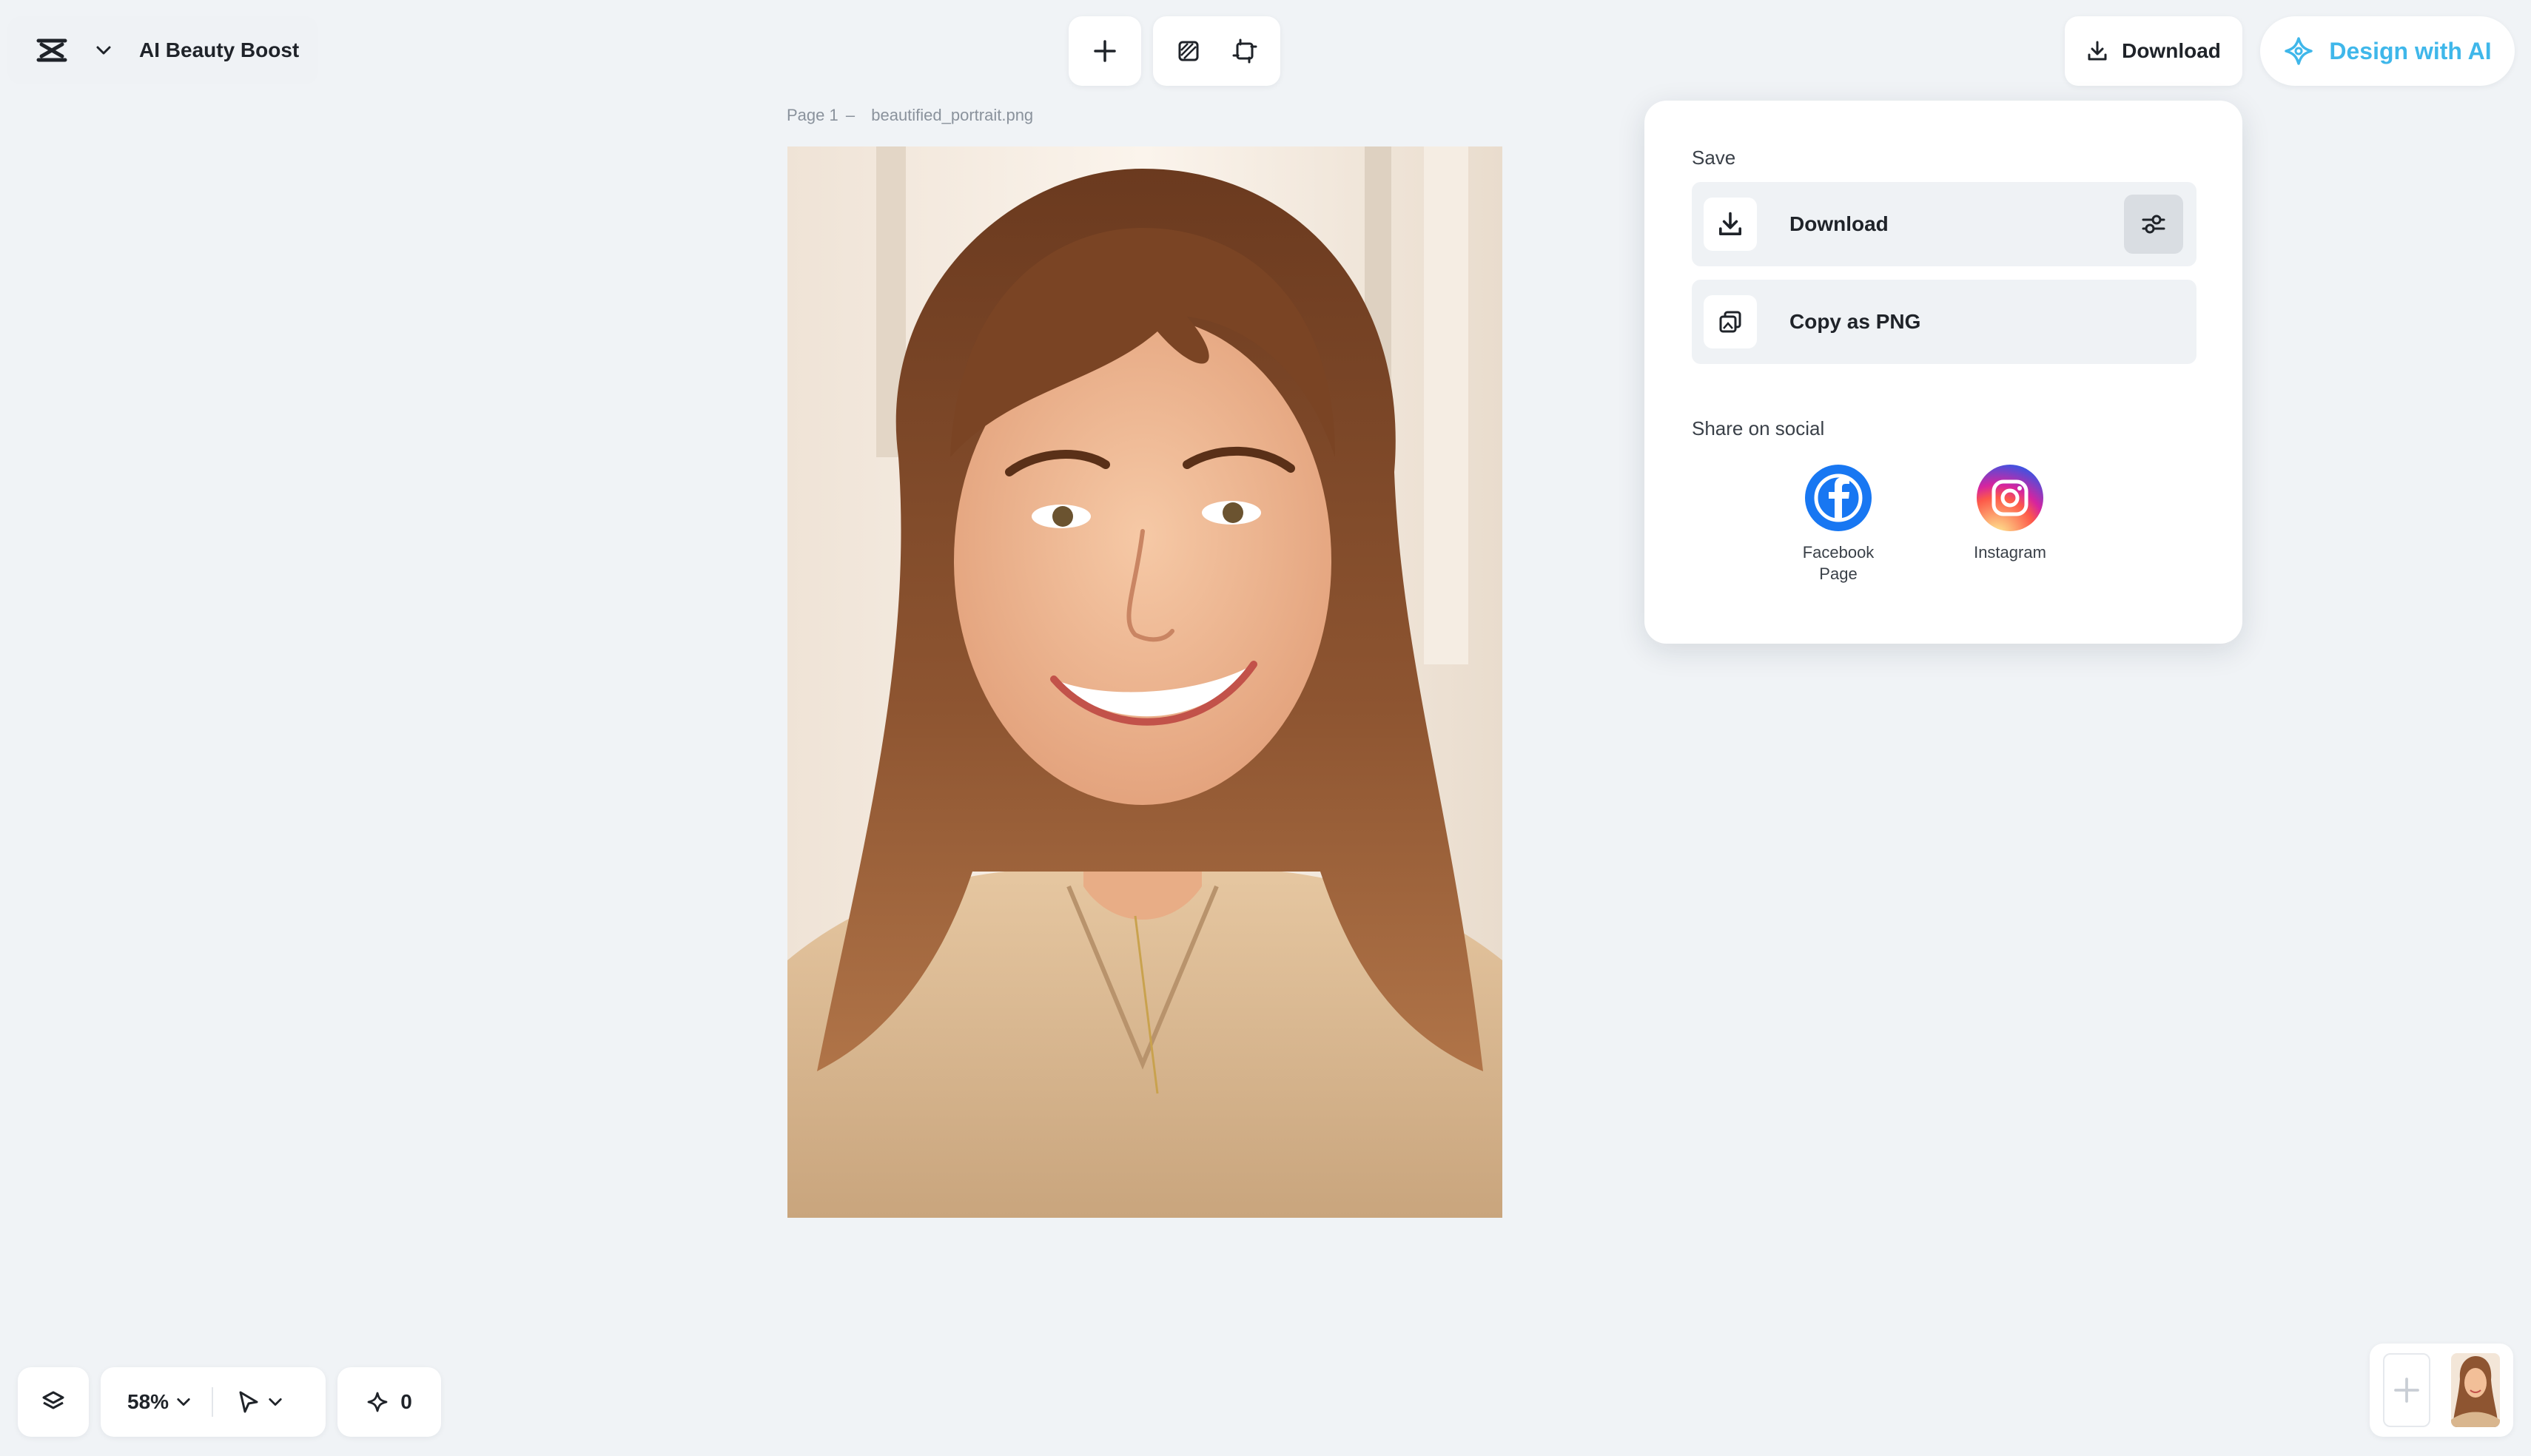 The height and width of the screenshot is (1456, 2531). I want to click on zoom-control: 58%, so click(213, 1402).